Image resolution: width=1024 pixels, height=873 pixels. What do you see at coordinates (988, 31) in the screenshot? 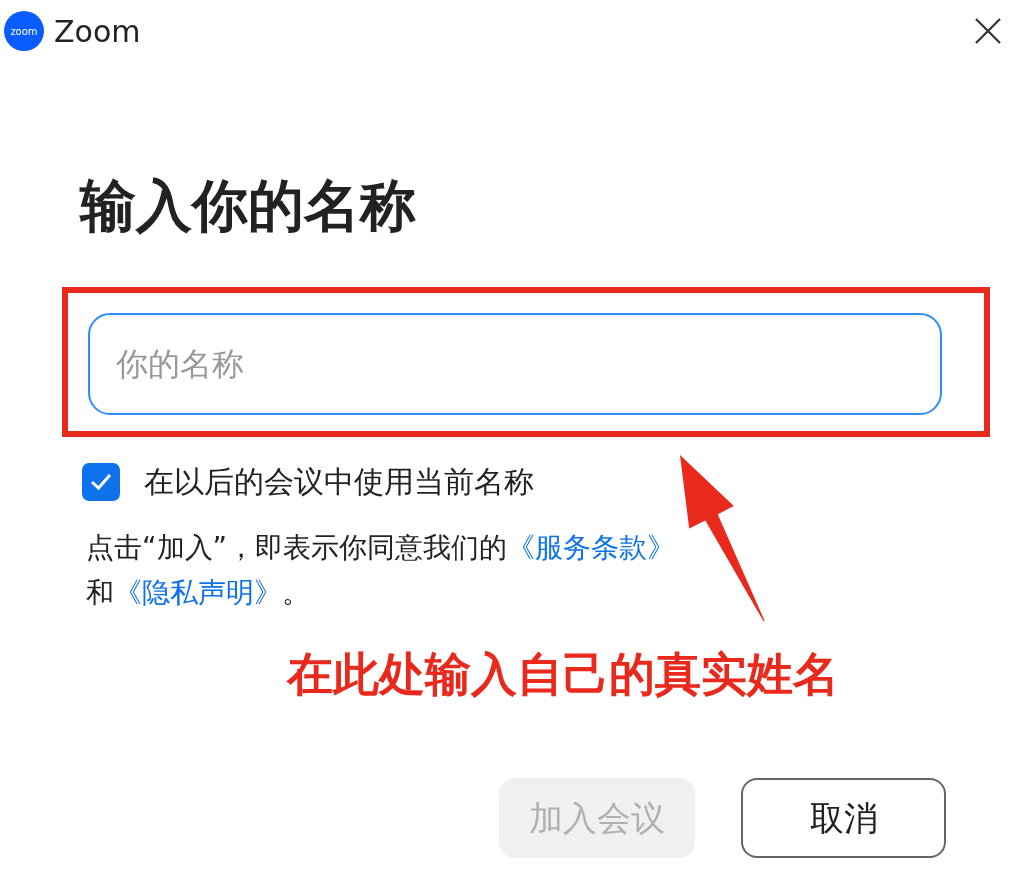
I see `close-icon` at bounding box center [988, 31].